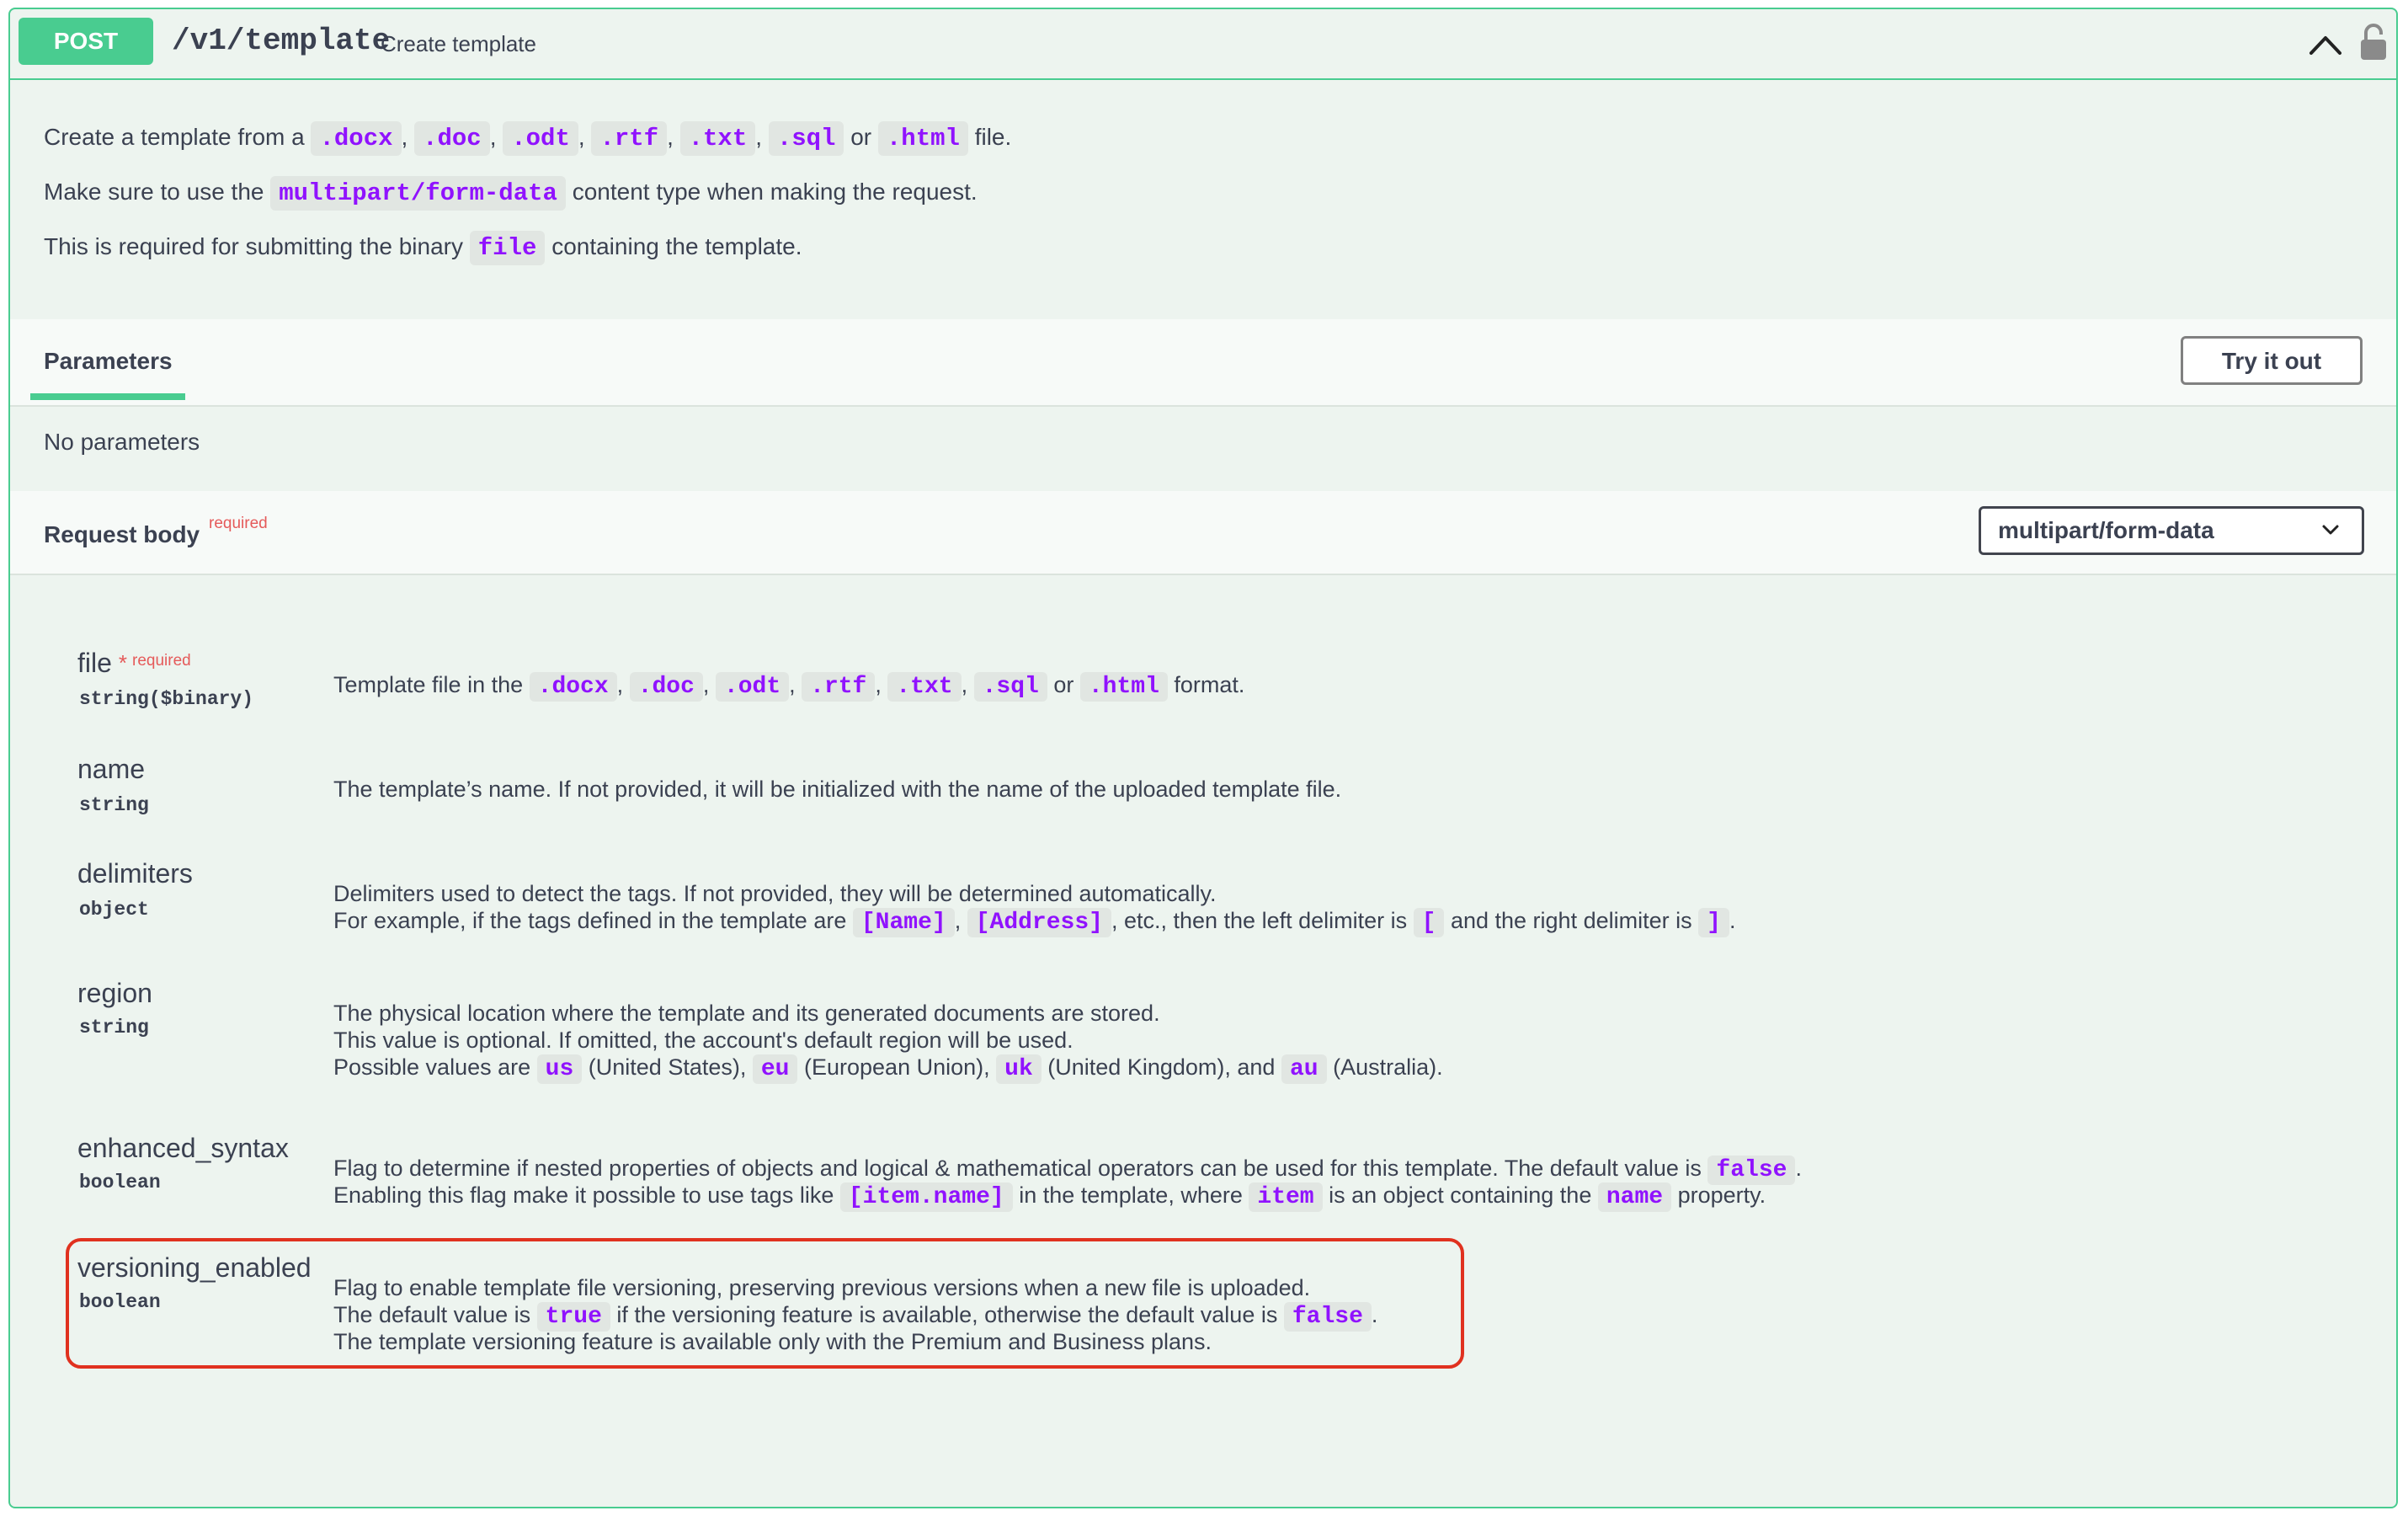 This screenshot has width=2408, height=1516. What do you see at coordinates (2325, 44) in the screenshot?
I see `chevron-up-icon` at bounding box center [2325, 44].